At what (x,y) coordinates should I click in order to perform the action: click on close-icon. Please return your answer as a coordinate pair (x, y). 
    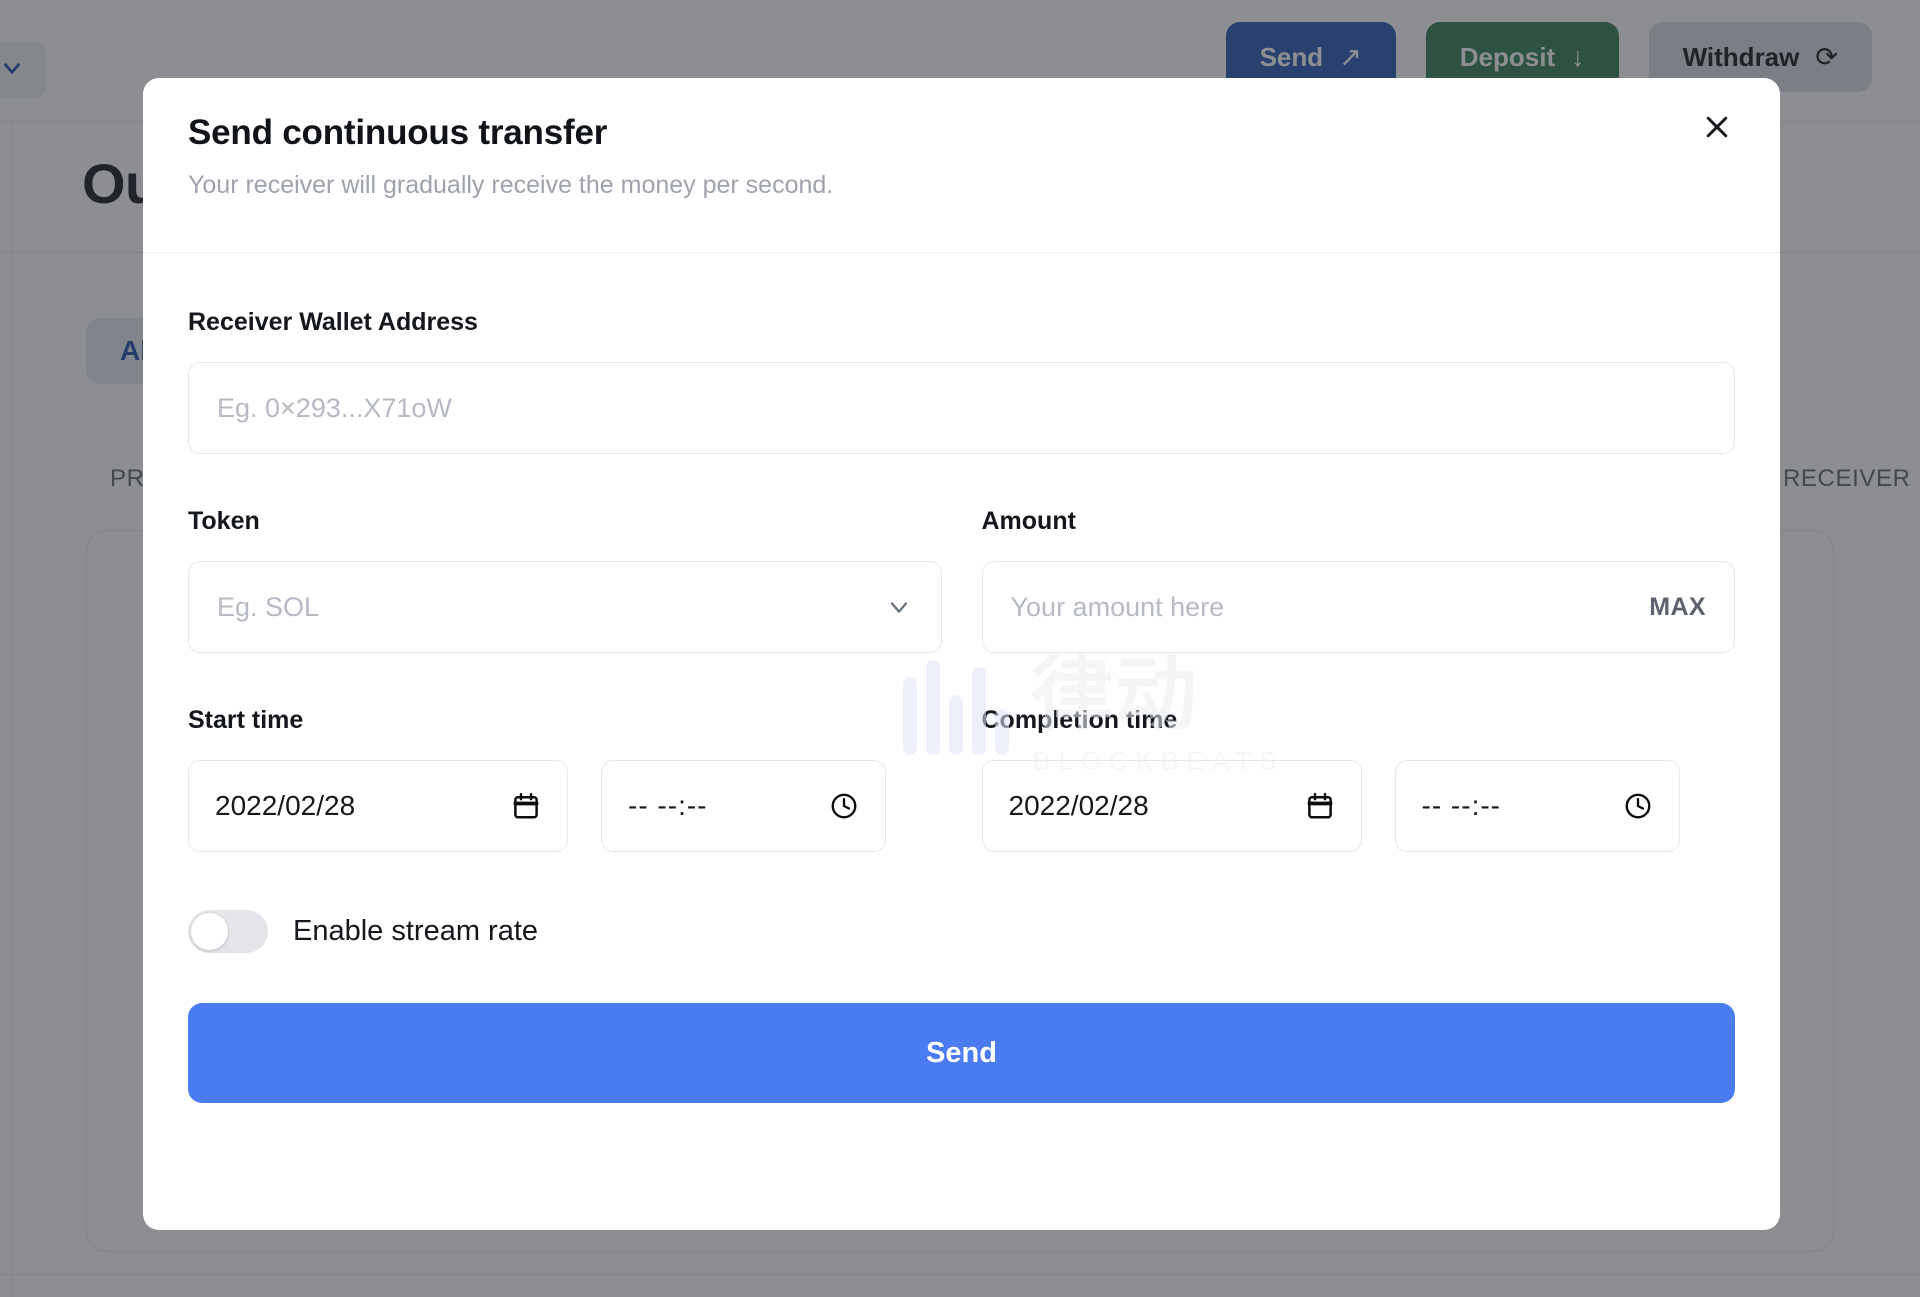
    Looking at the image, I should click on (1717, 128).